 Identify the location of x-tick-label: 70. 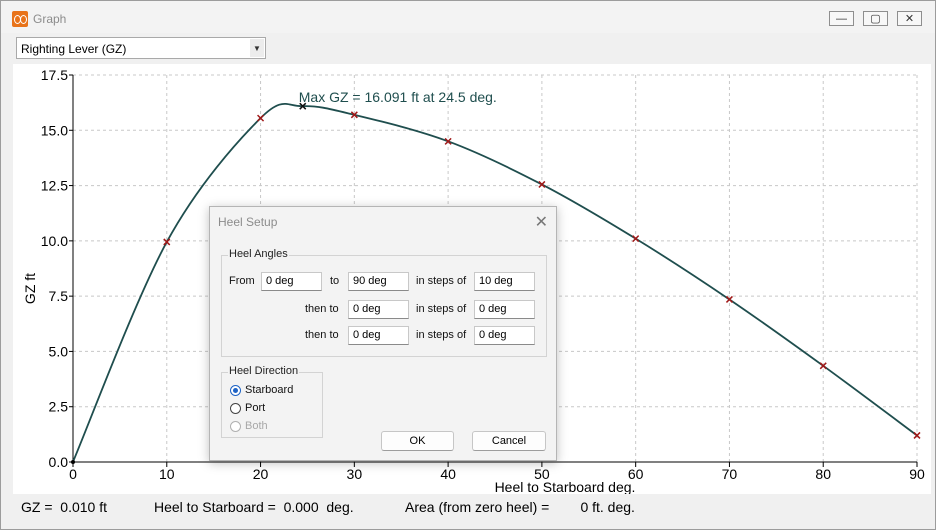
(730, 474).